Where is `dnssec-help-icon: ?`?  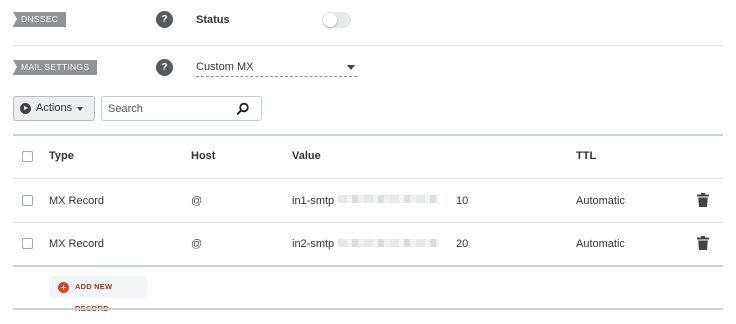 dnssec-help-icon: ? is located at coordinates (164, 19).